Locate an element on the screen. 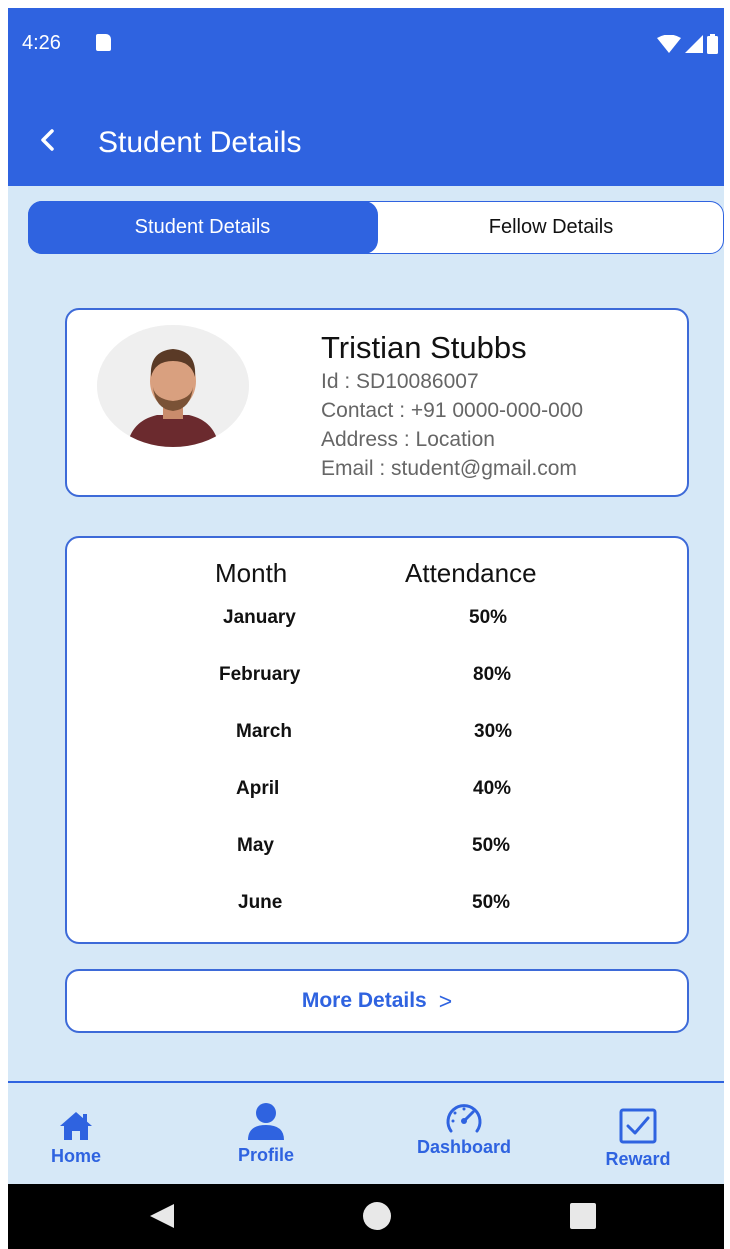 The image size is (730, 1249). signal-icon is located at coordinates (694, 44).